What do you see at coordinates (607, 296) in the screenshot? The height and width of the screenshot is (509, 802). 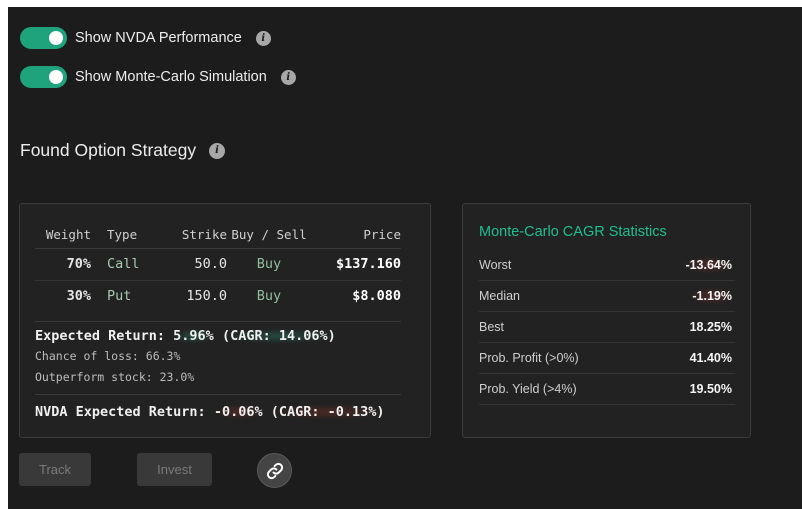 I see `stat-row-median: Median -1.19%` at bounding box center [607, 296].